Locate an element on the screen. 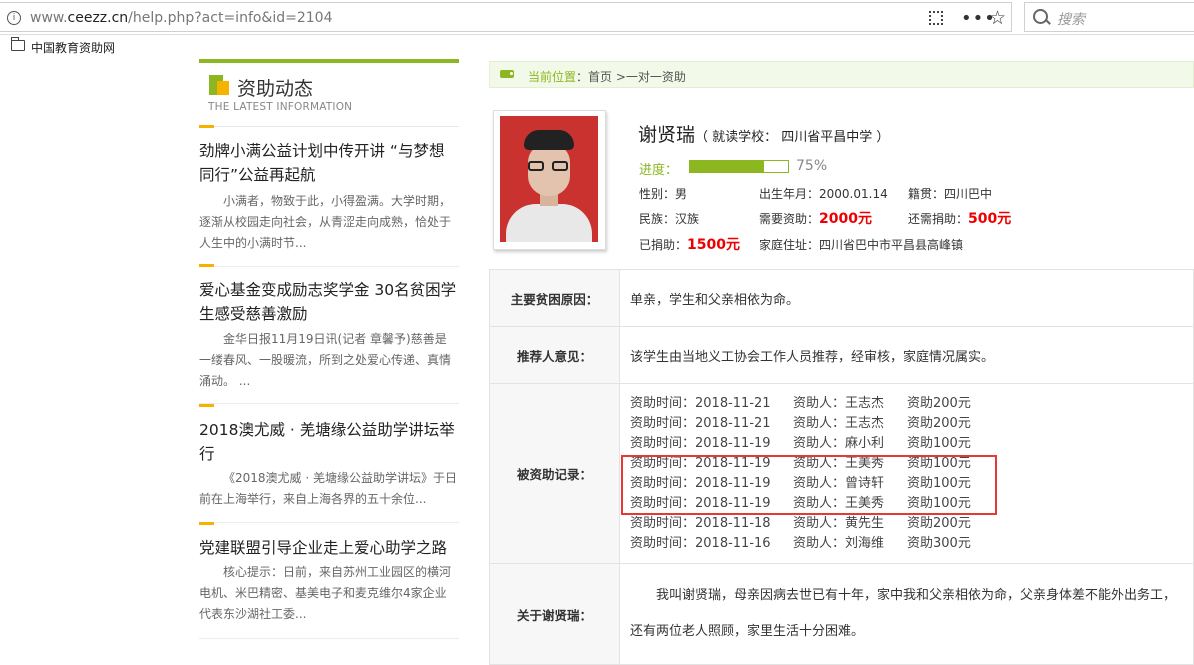  record-row: 资助时间：2018-11-16 资助人：刘海维 资助300元 is located at coordinates (911, 544).